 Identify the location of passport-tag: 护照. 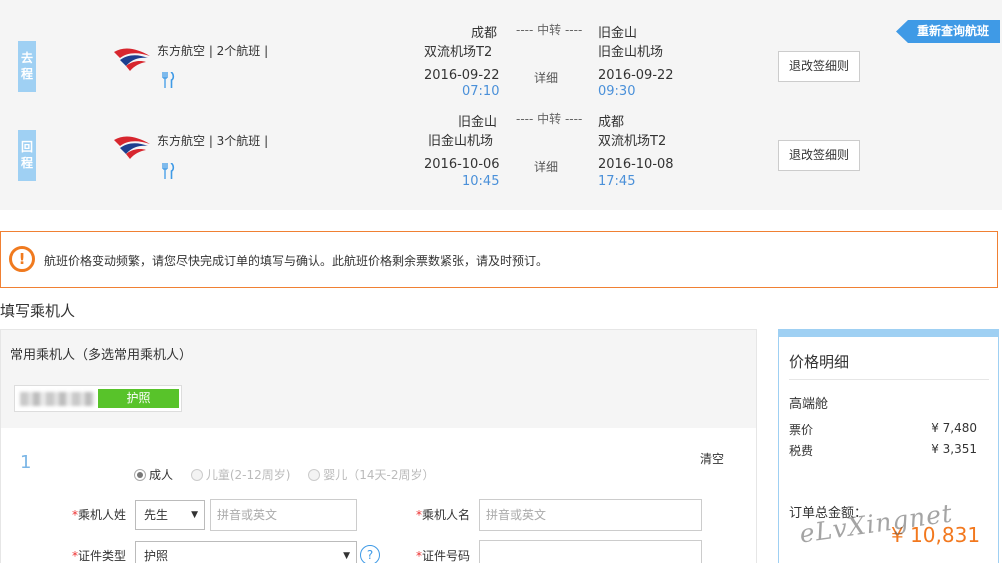
(138, 398).